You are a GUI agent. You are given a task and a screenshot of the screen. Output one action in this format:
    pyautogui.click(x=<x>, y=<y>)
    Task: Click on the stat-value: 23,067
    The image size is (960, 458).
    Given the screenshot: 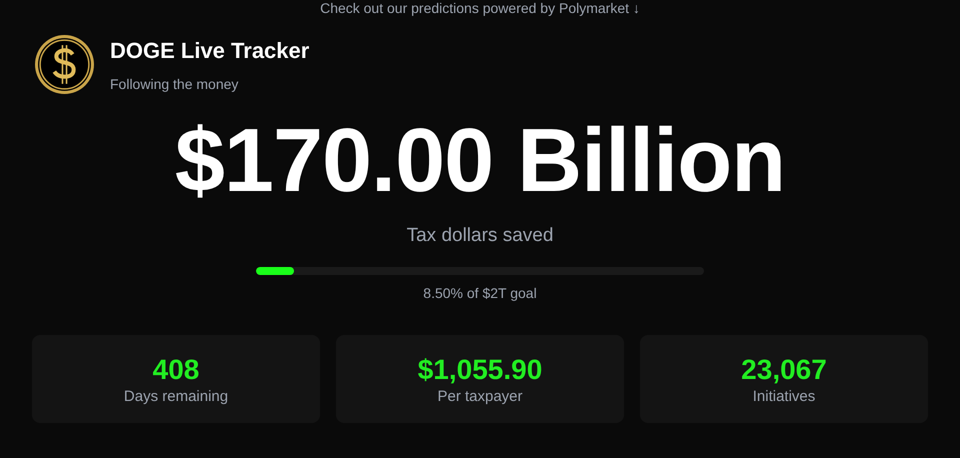 What is the action you would take?
    pyautogui.click(x=784, y=370)
    